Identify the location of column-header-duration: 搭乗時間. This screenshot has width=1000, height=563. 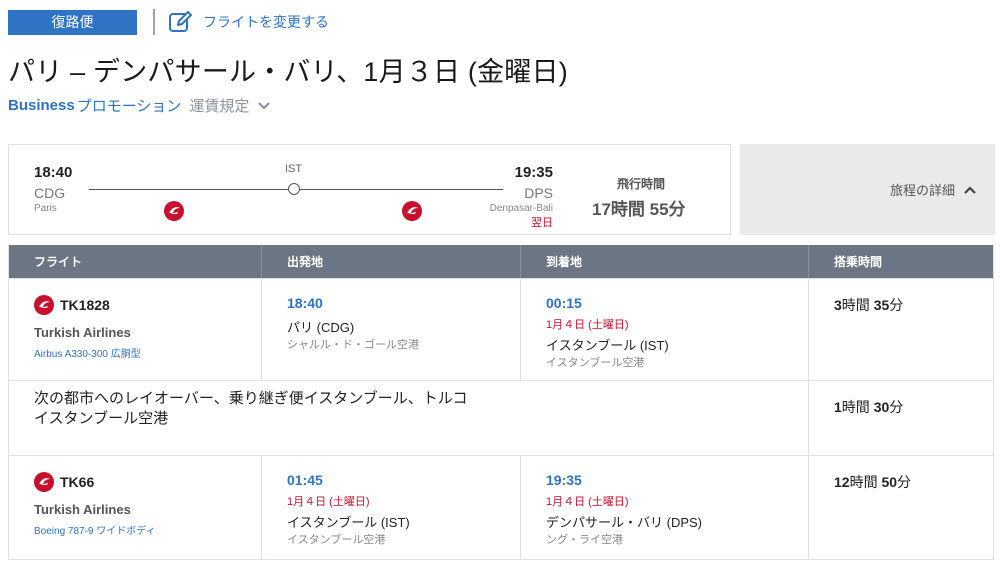
(900, 261).